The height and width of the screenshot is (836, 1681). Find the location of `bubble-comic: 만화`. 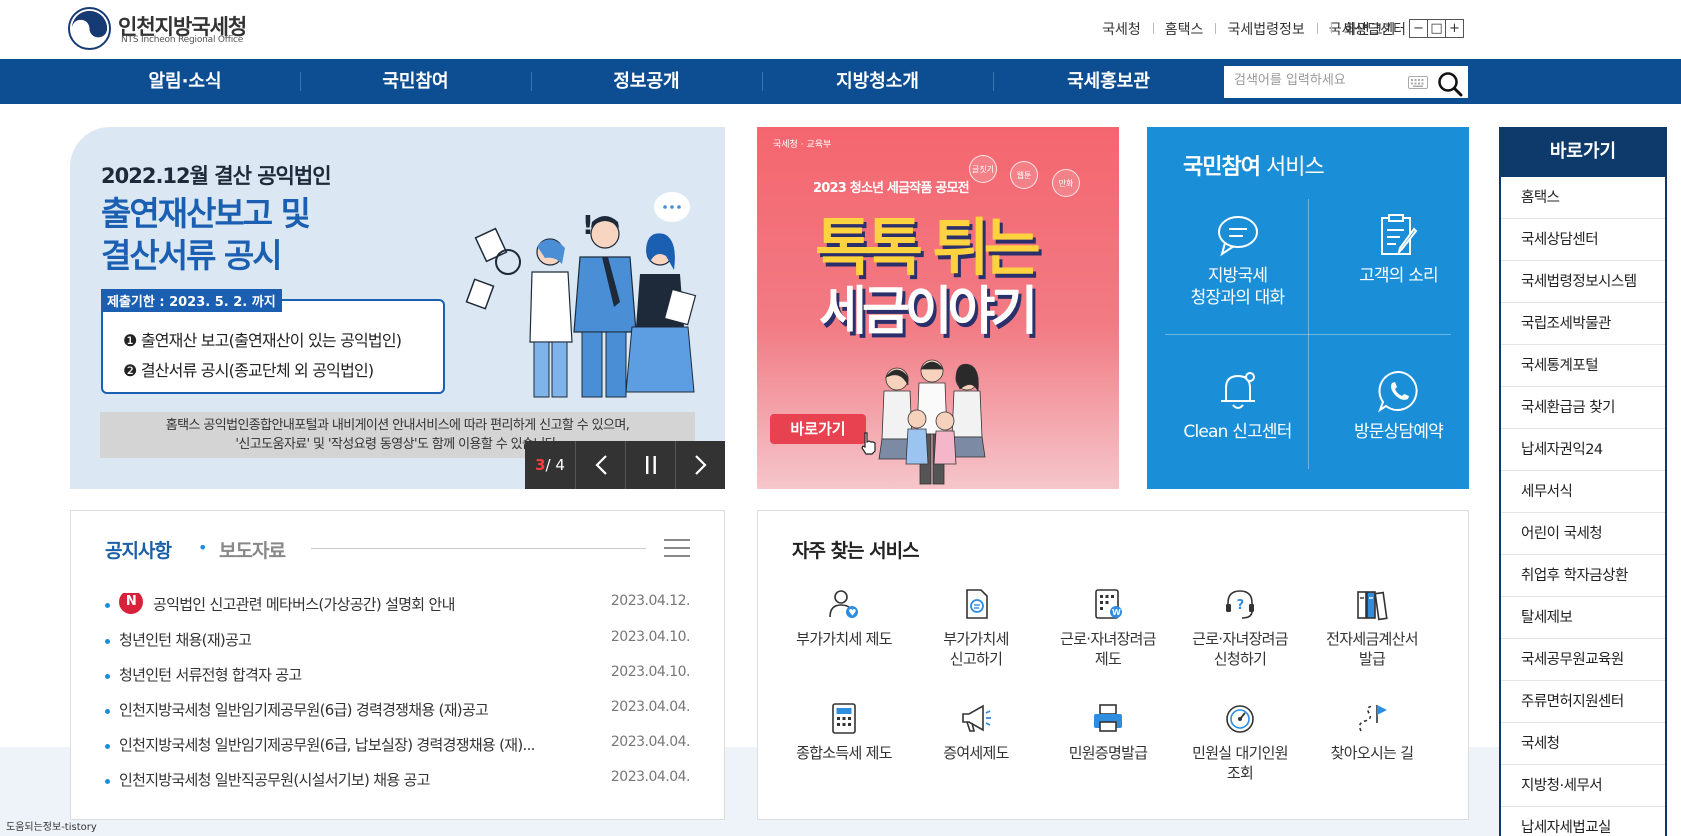

bubble-comic: 만화 is located at coordinates (1066, 183).